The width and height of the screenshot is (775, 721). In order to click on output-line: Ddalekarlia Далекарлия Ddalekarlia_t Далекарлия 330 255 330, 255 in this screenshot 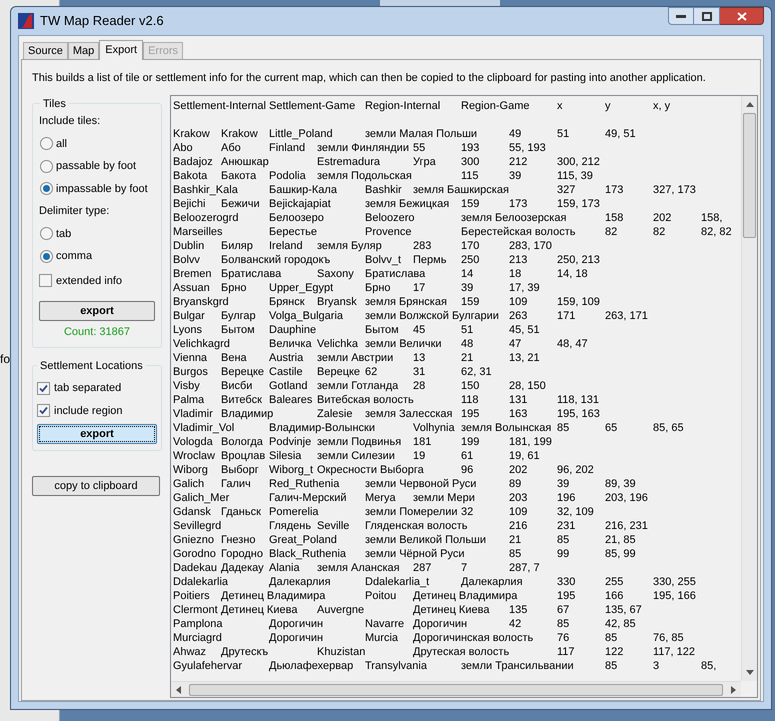, I will do `click(434, 581)`.